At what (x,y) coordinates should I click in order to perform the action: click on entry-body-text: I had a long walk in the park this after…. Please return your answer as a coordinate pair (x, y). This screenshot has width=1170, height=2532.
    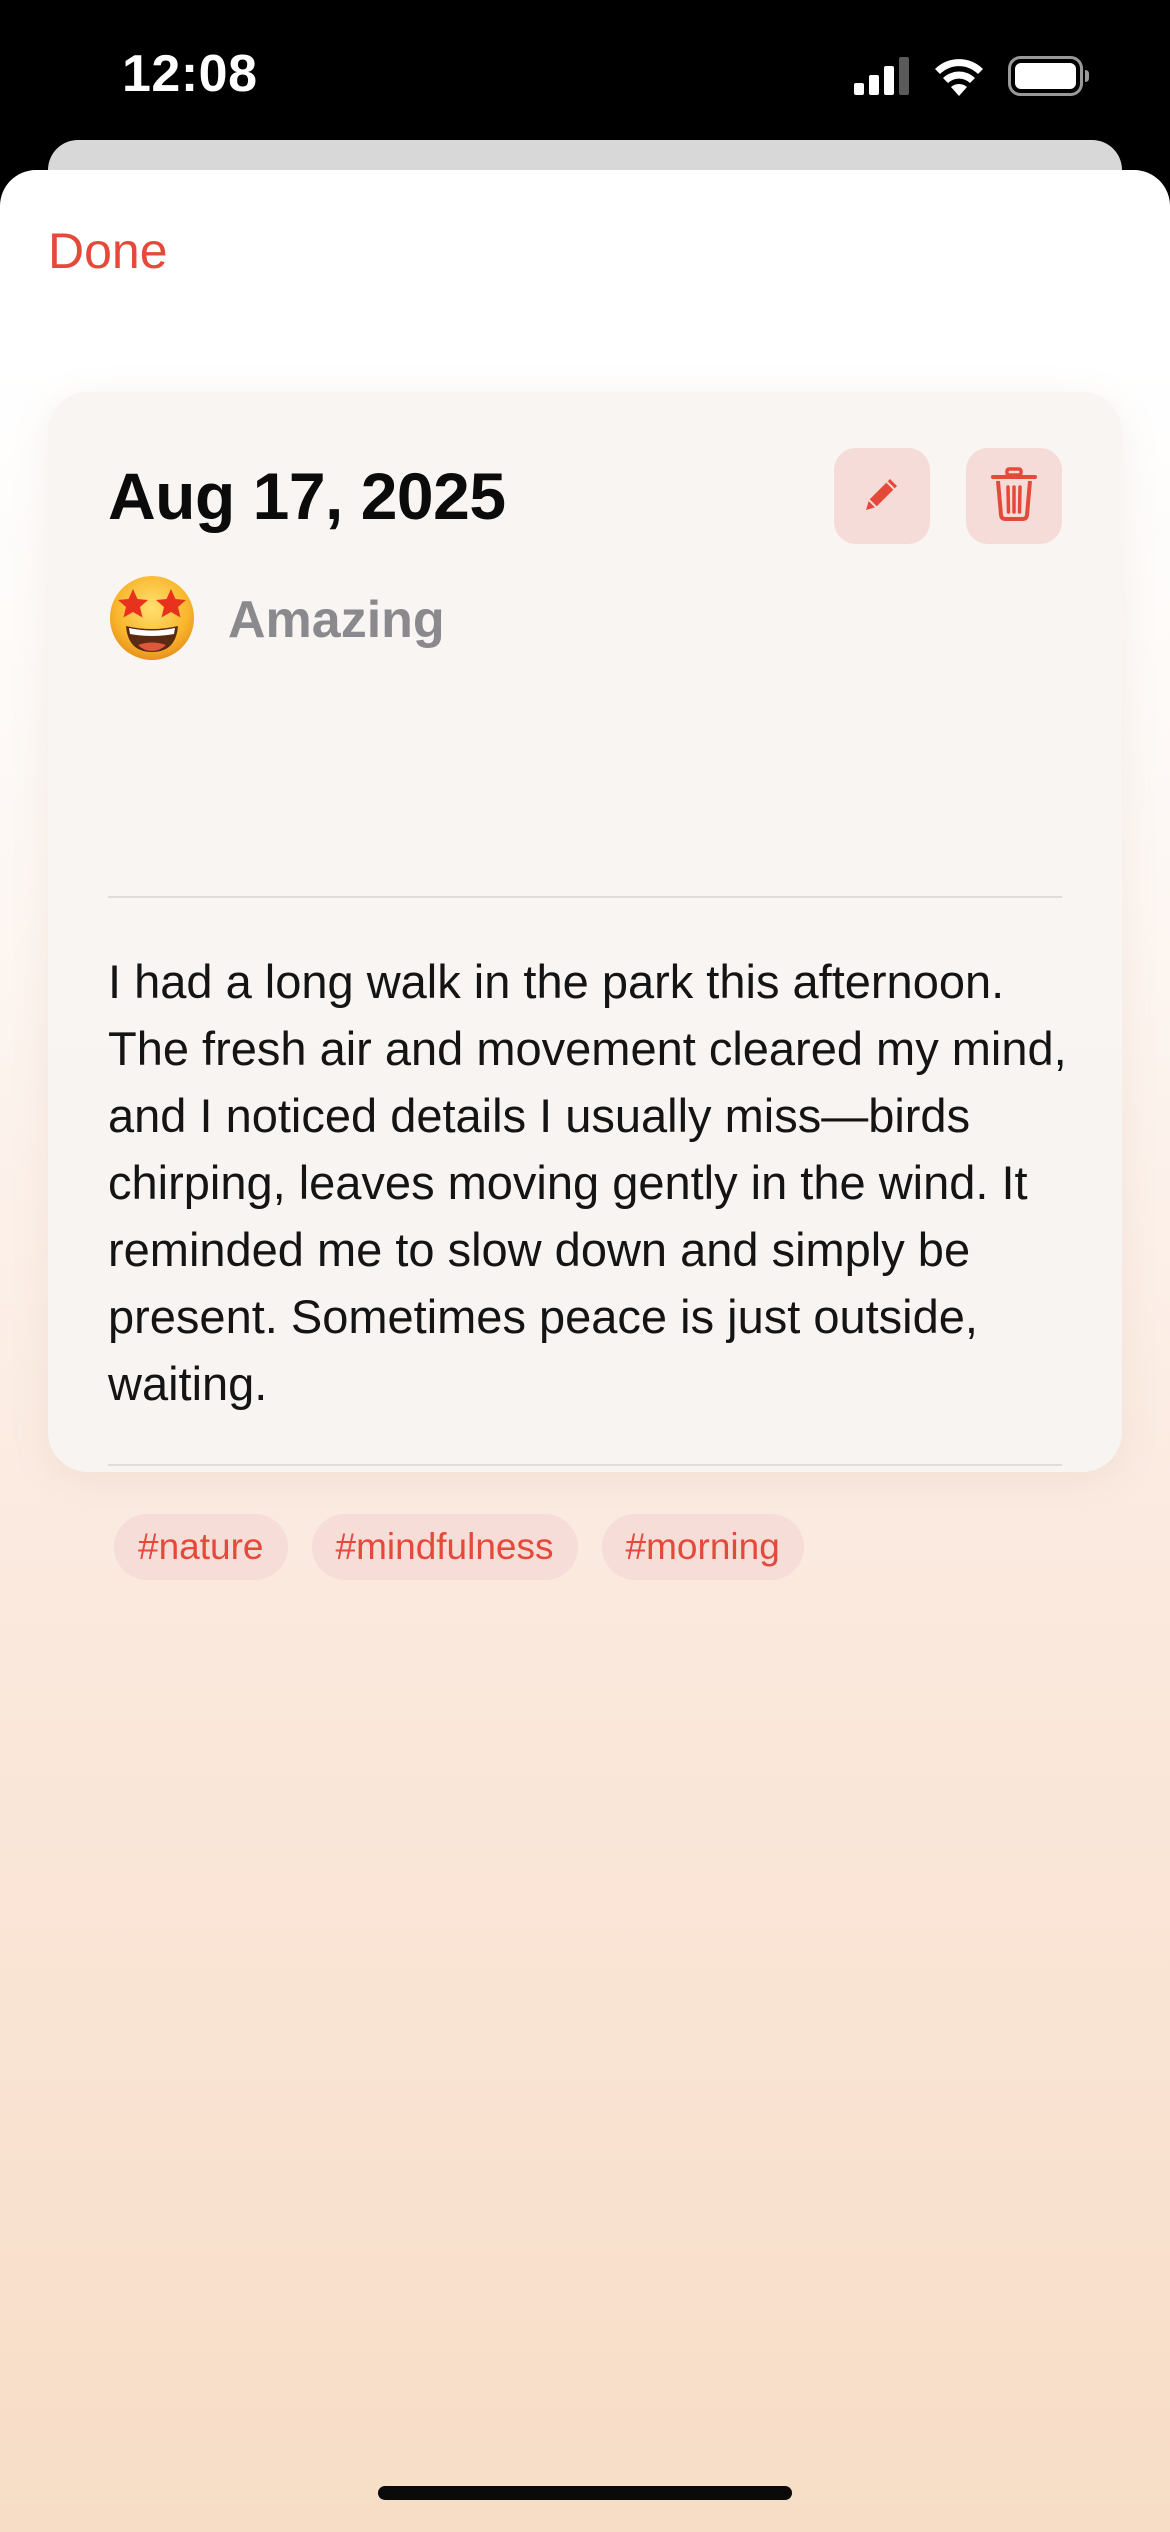
    Looking at the image, I should click on (587, 1182).